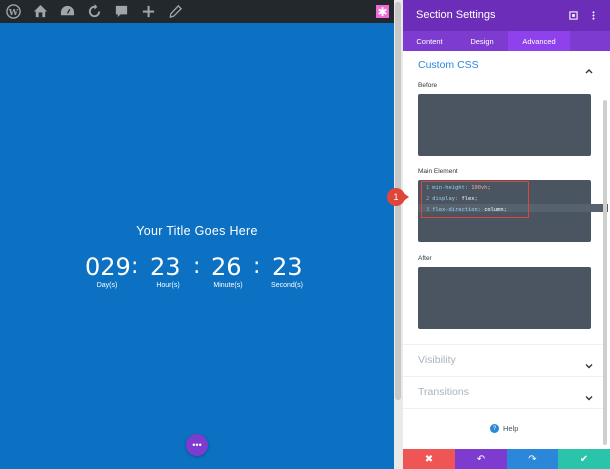 Image resolution: width=610 pixels, height=469 pixels. What do you see at coordinates (605, 272) in the screenshot?
I see `panel-scrollbar` at bounding box center [605, 272].